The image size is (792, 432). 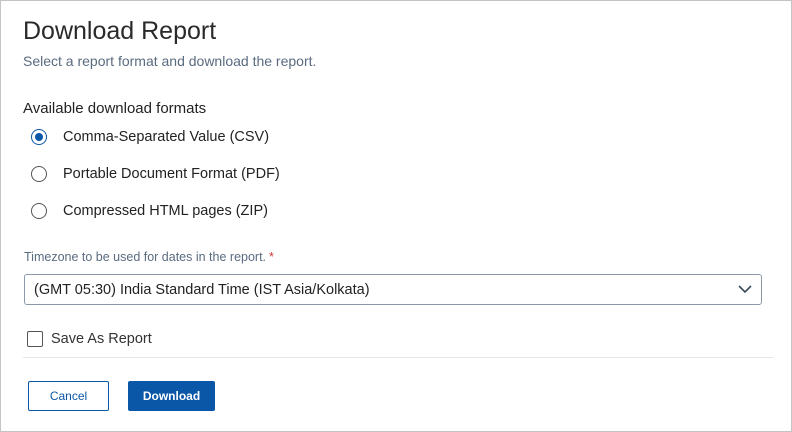 I want to click on formats-label: Available download formats, so click(x=115, y=108).